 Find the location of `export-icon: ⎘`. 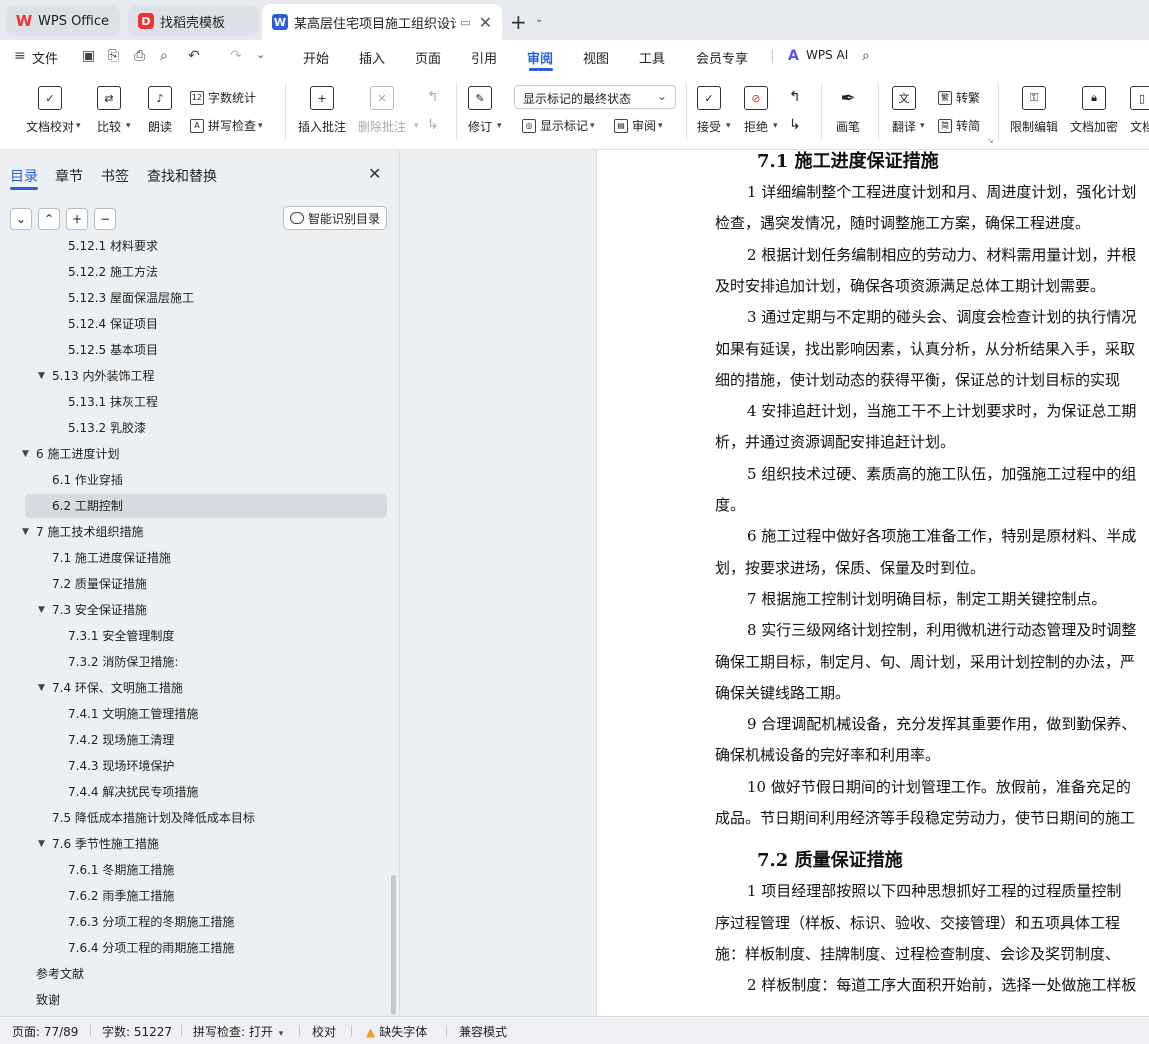

export-icon: ⎘ is located at coordinates (113, 56).